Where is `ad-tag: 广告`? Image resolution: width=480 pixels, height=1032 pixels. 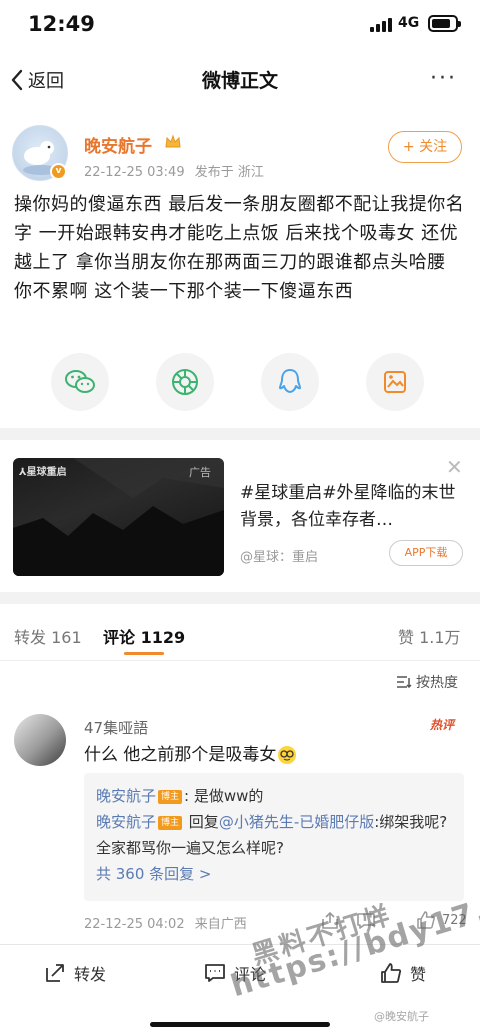 ad-tag: 广告 is located at coordinates (200, 472).